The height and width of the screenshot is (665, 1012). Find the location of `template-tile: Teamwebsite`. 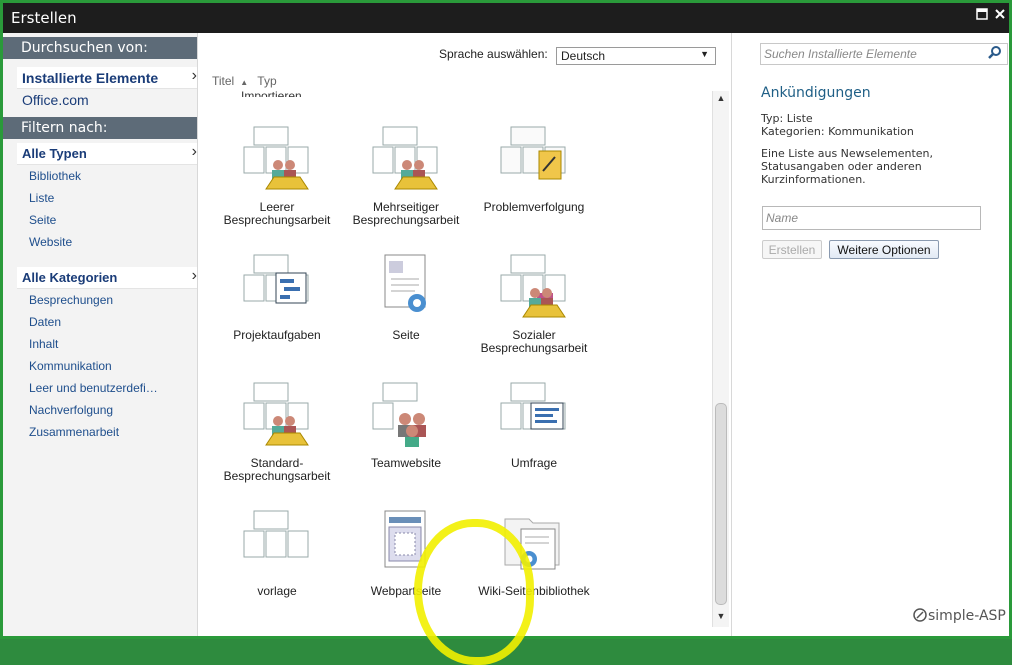

template-tile: Teamwebsite is located at coordinates (406, 425).